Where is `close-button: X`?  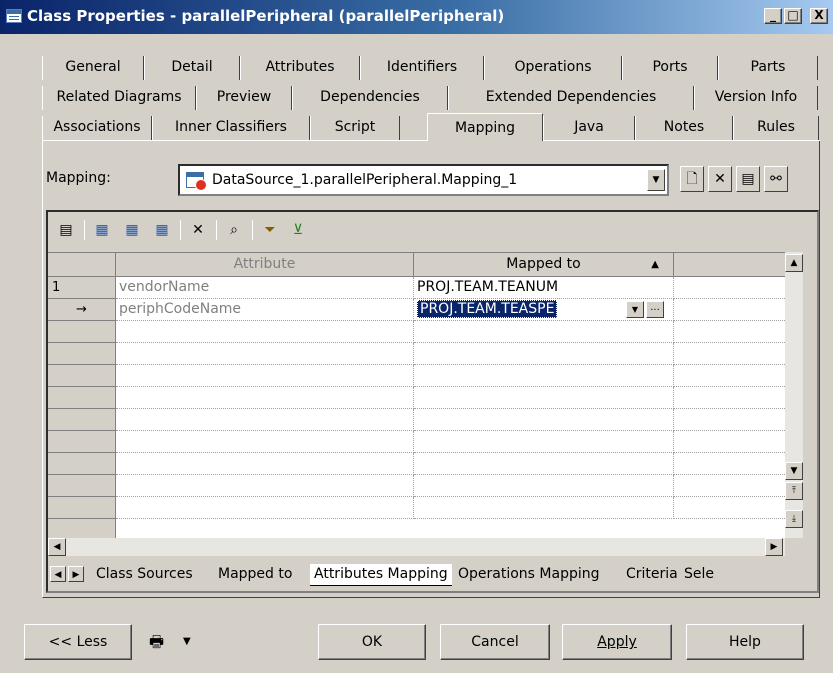
close-button: X is located at coordinates (819, 16).